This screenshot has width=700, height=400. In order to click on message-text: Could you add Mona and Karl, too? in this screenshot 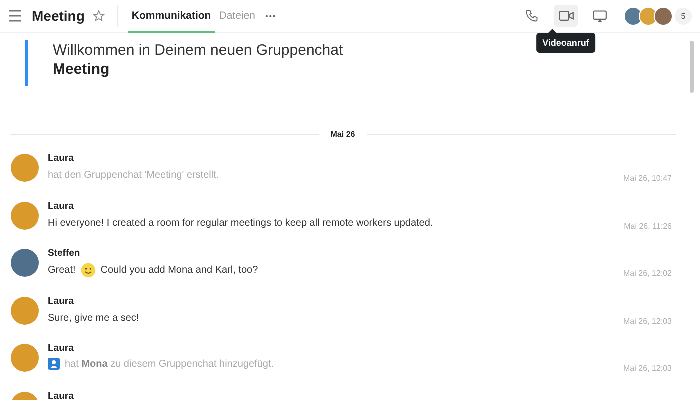, I will do `click(179, 270)`.